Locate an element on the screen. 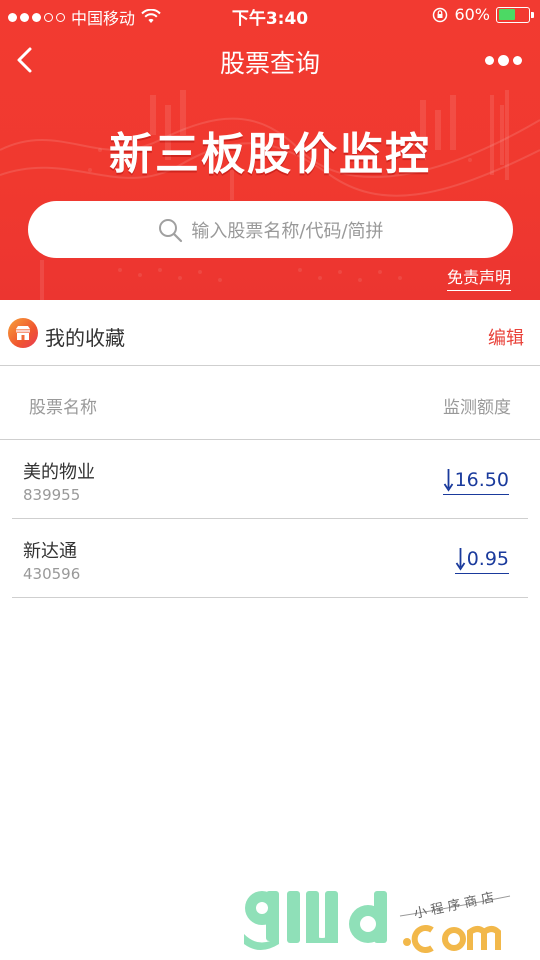  table-row: 美的物业 839955 16.50 is located at coordinates (270, 479).